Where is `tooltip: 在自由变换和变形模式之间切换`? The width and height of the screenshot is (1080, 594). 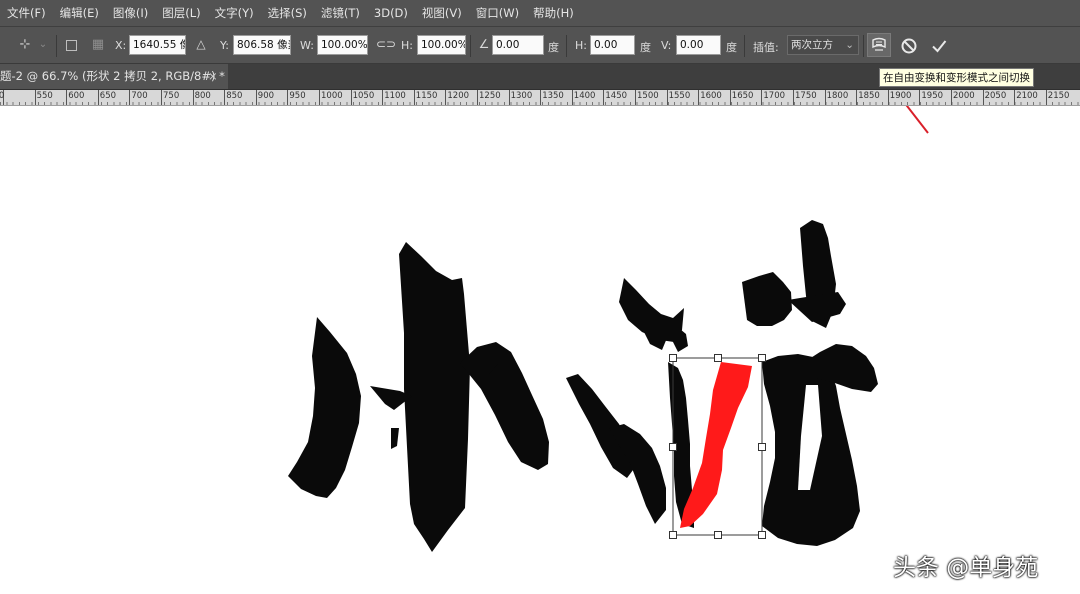
tooltip: 在自由变换和变形模式之间切换 is located at coordinates (956, 77).